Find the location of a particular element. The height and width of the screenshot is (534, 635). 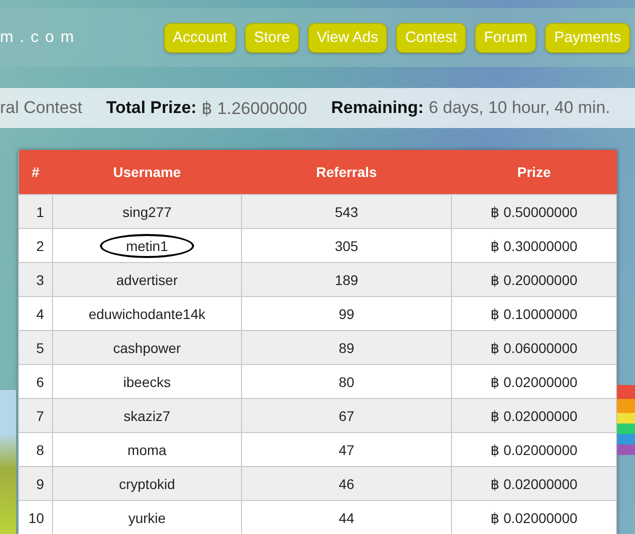

username-cell: yurkie is located at coordinates (147, 517).